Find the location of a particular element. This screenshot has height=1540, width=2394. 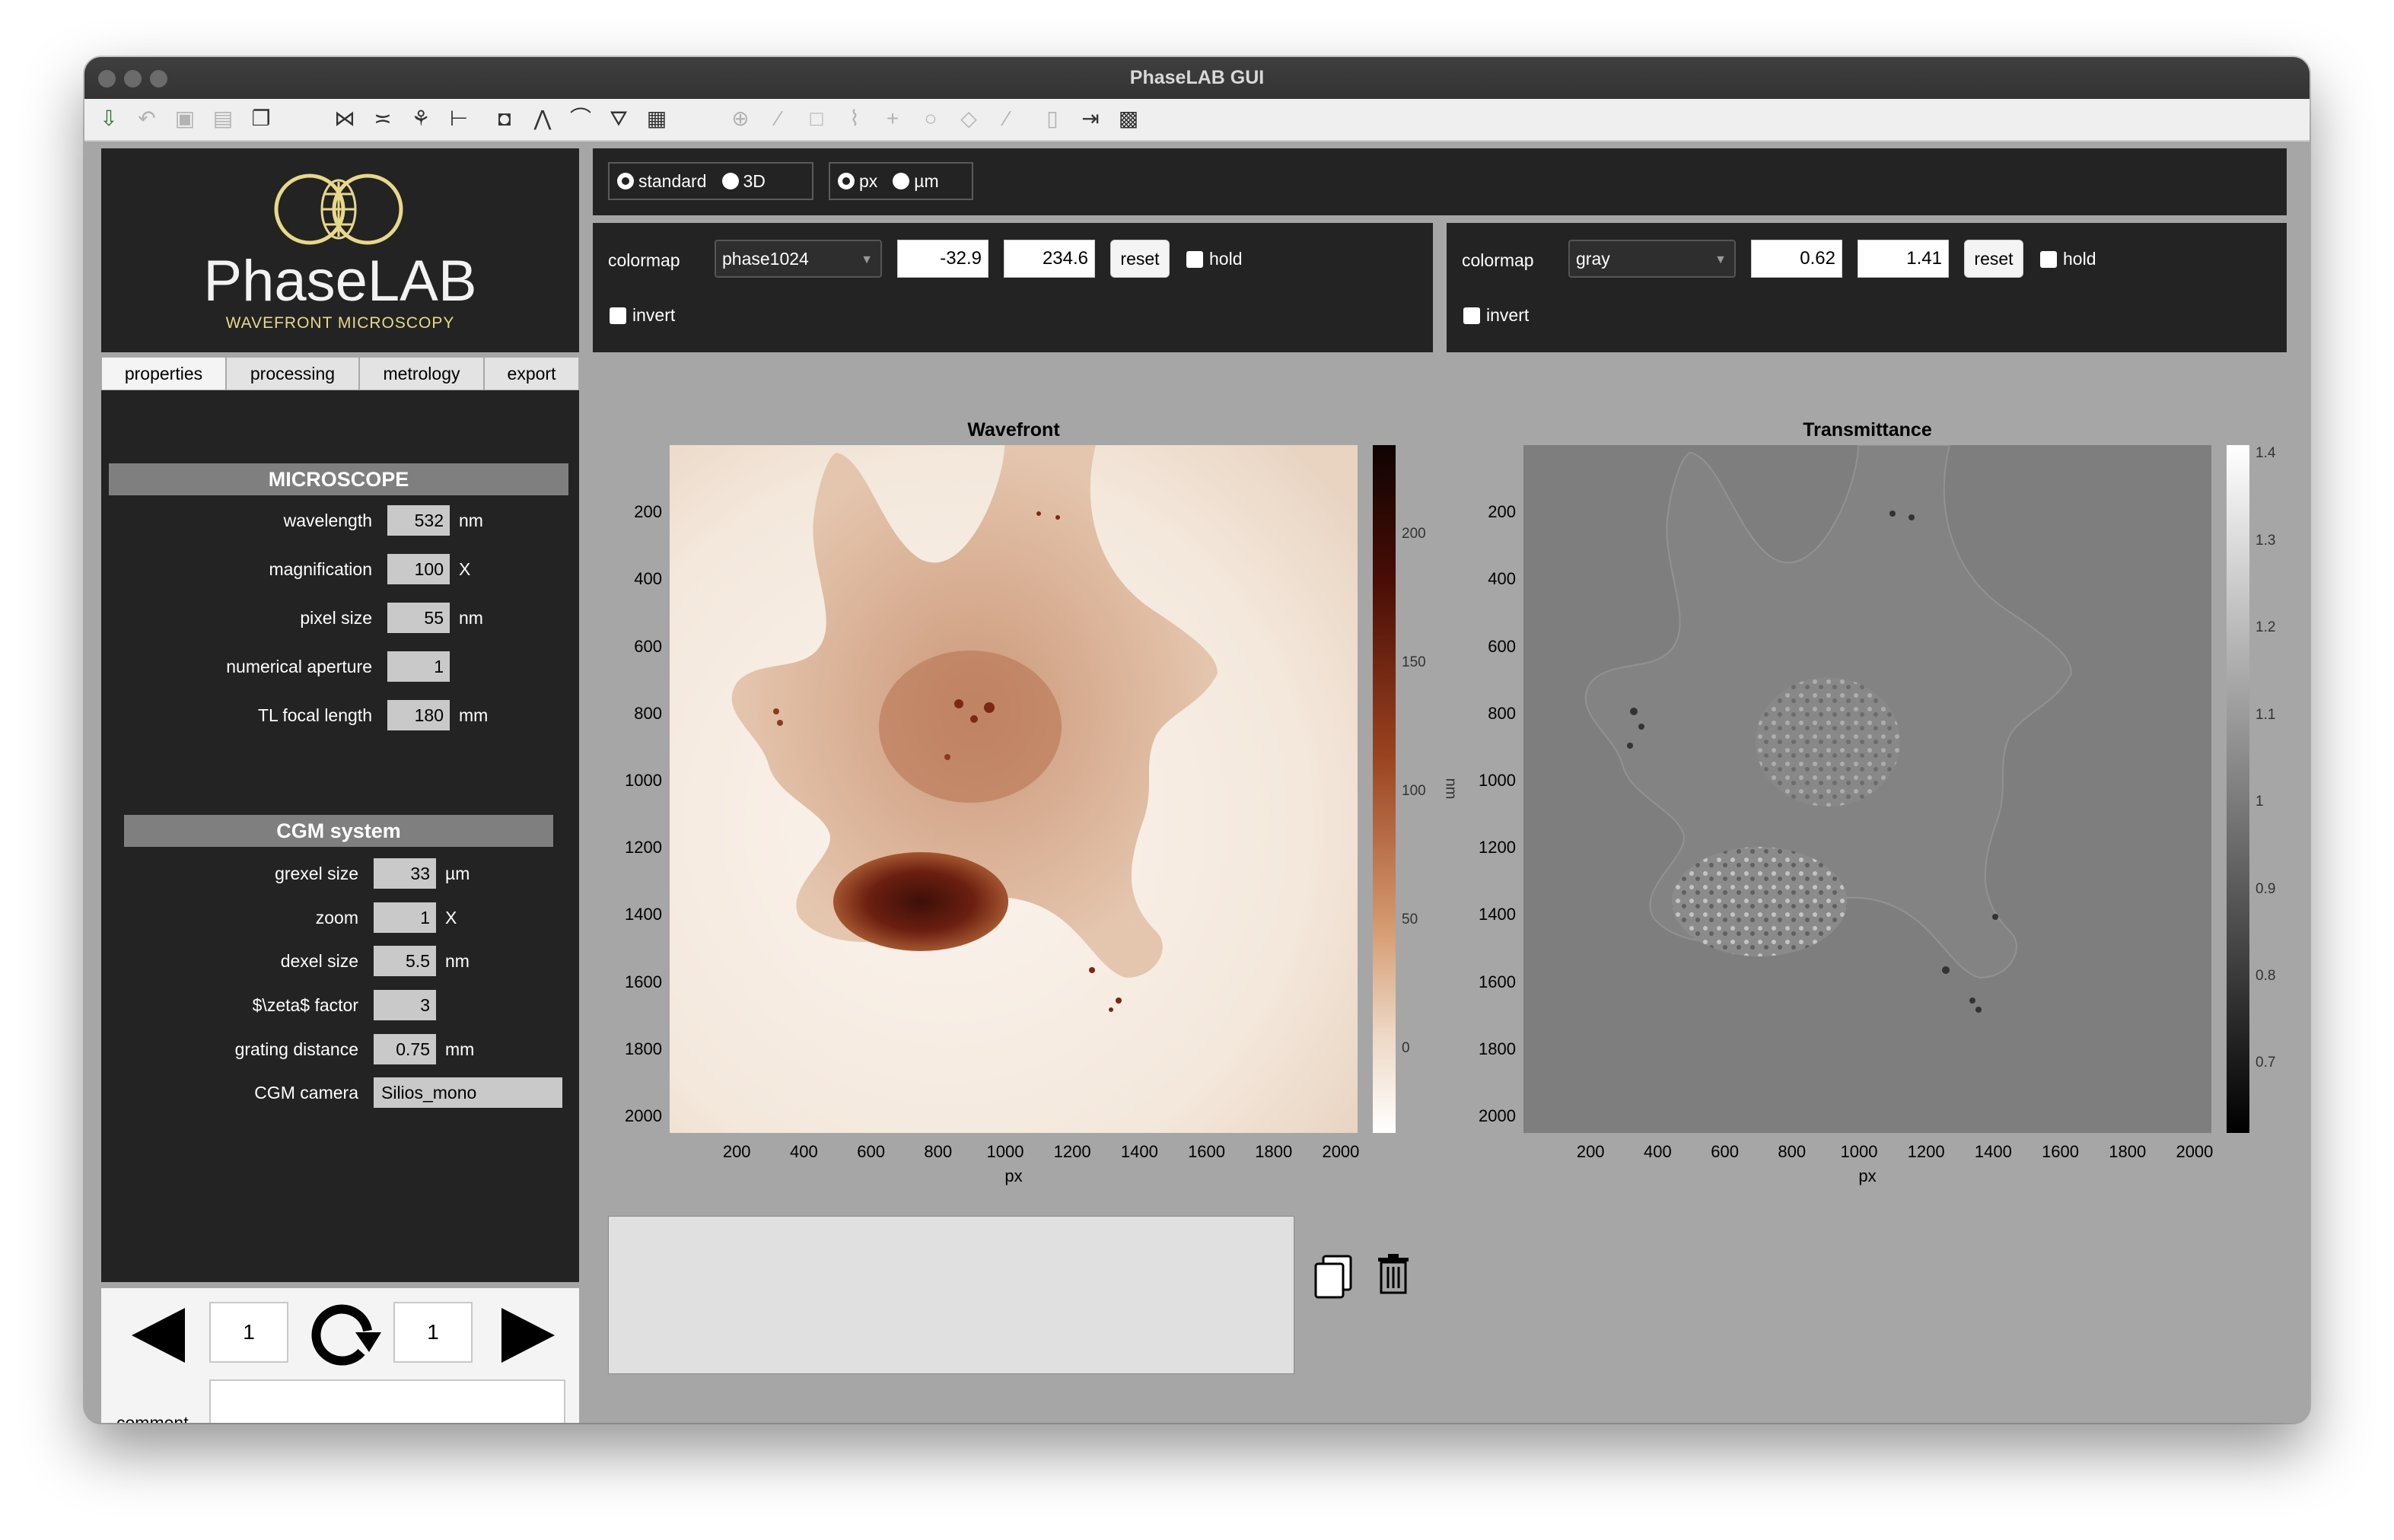

transmittance-x-tick: 400 is located at coordinates (1658, 1152).